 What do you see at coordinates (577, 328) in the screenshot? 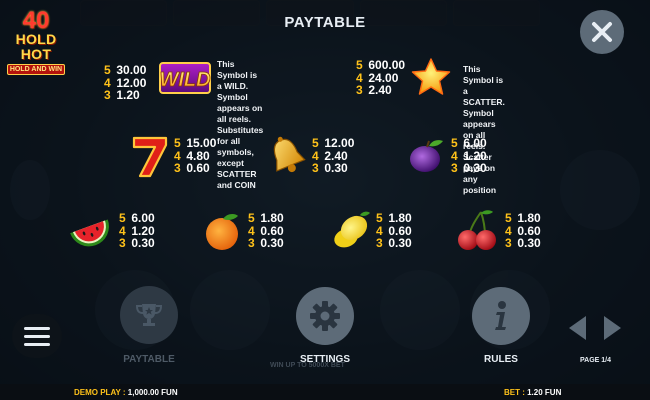
I see `previous-page-arrow-icon` at bounding box center [577, 328].